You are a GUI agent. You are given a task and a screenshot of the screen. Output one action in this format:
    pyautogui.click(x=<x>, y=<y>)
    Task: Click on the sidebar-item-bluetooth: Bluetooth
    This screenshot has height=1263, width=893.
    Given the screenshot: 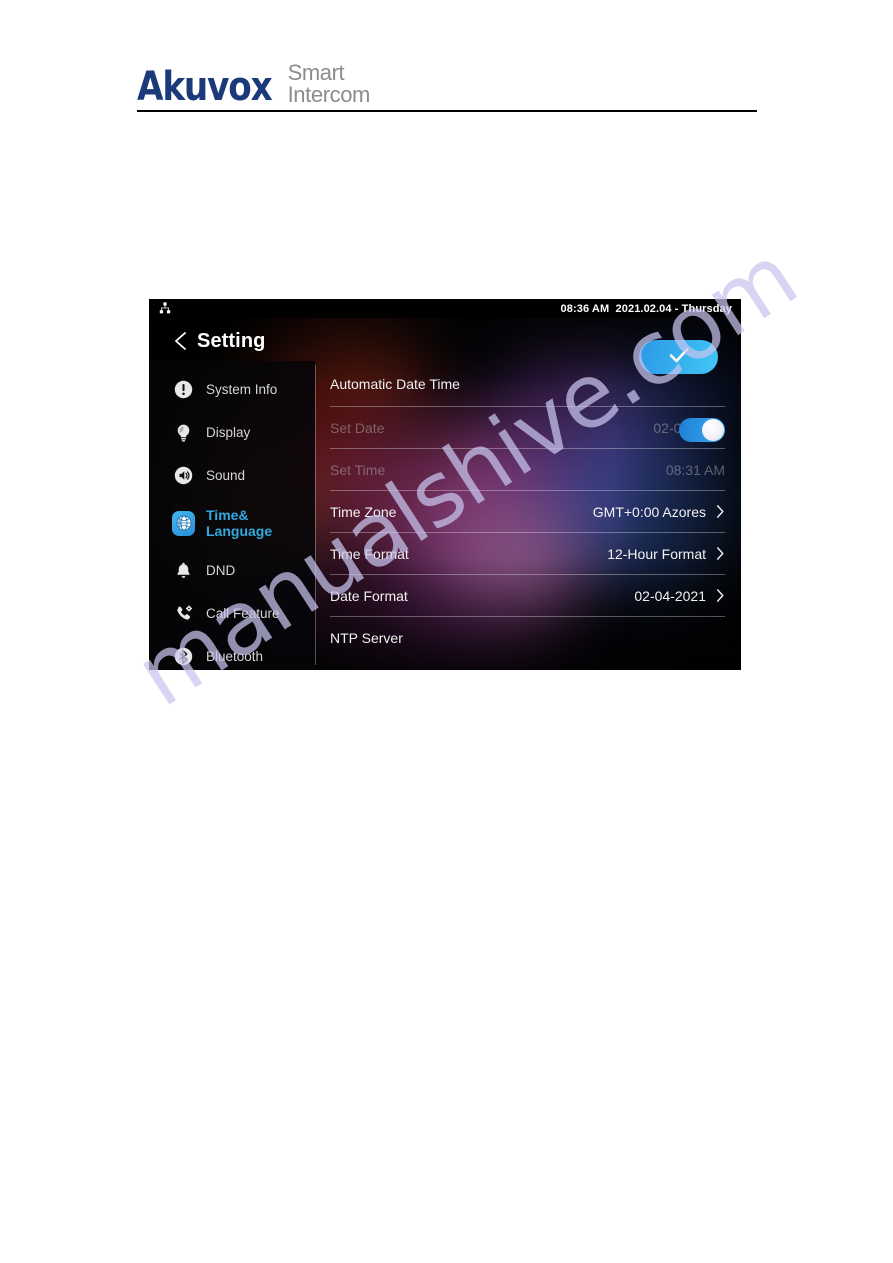 What is the action you would take?
    pyautogui.click(x=232, y=652)
    